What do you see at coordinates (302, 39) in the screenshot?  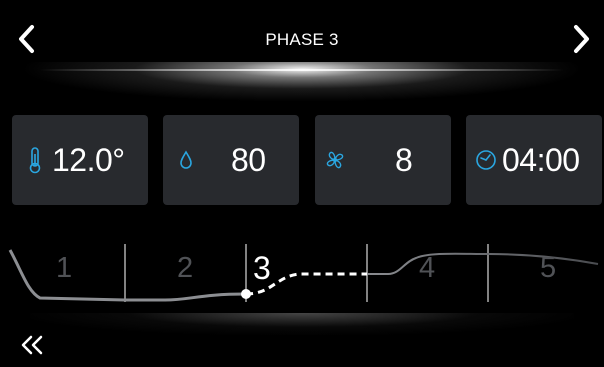 I see `page-title: PHASE 3` at bounding box center [302, 39].